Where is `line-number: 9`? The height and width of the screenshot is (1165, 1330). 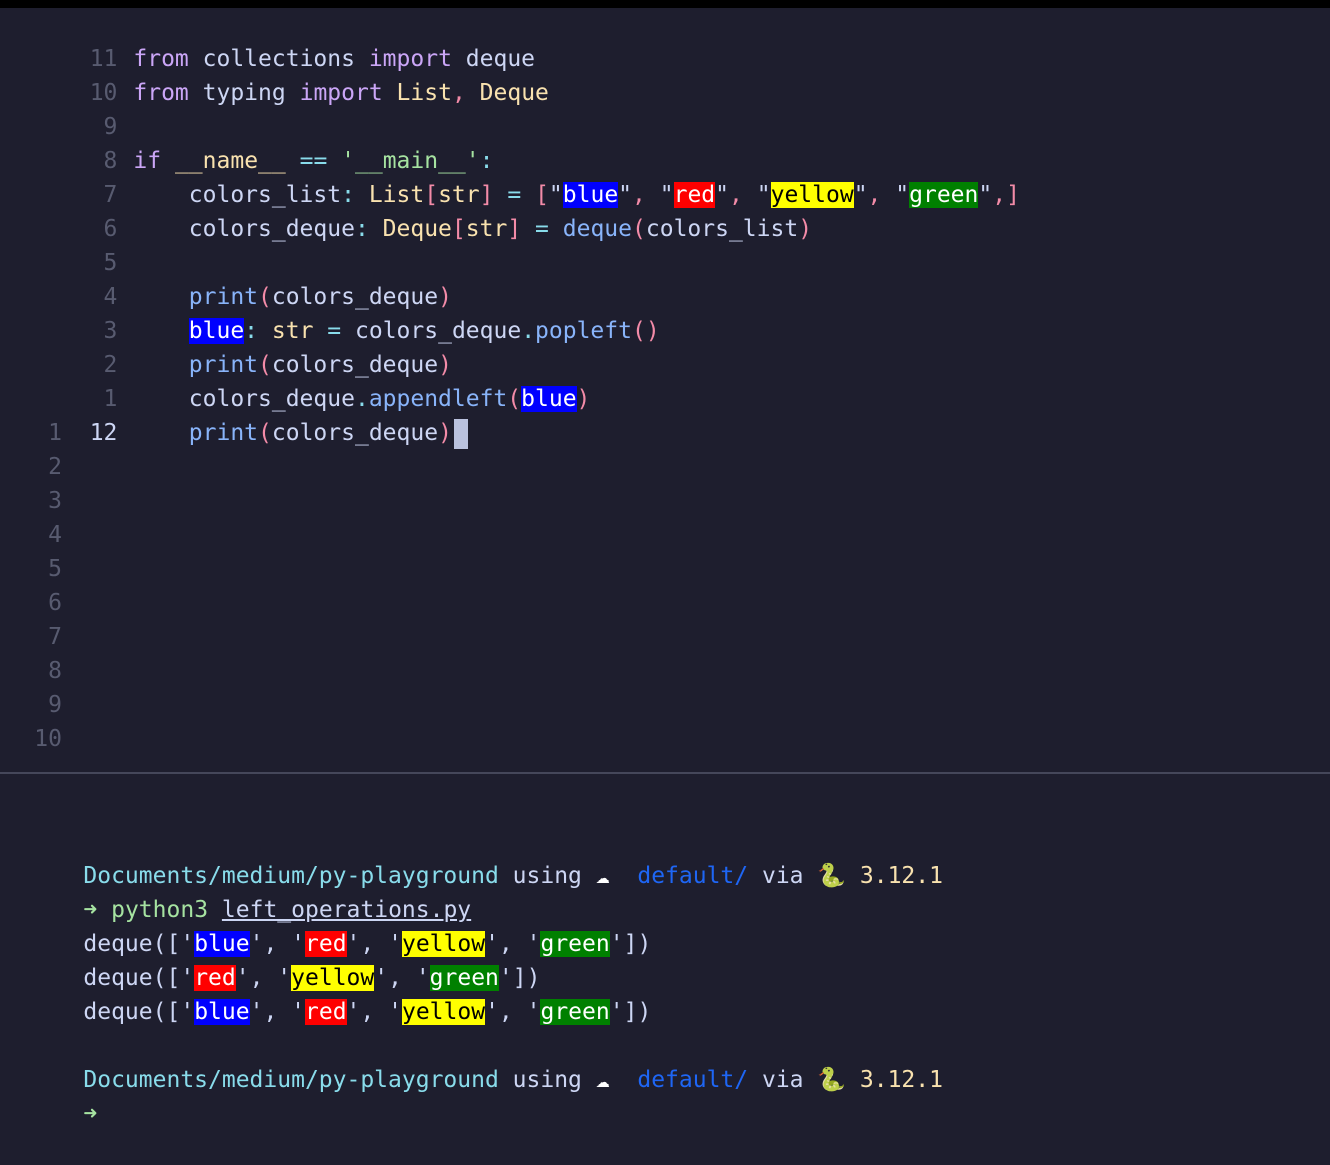 line-number: 9 is located at coordinates (55, 705).